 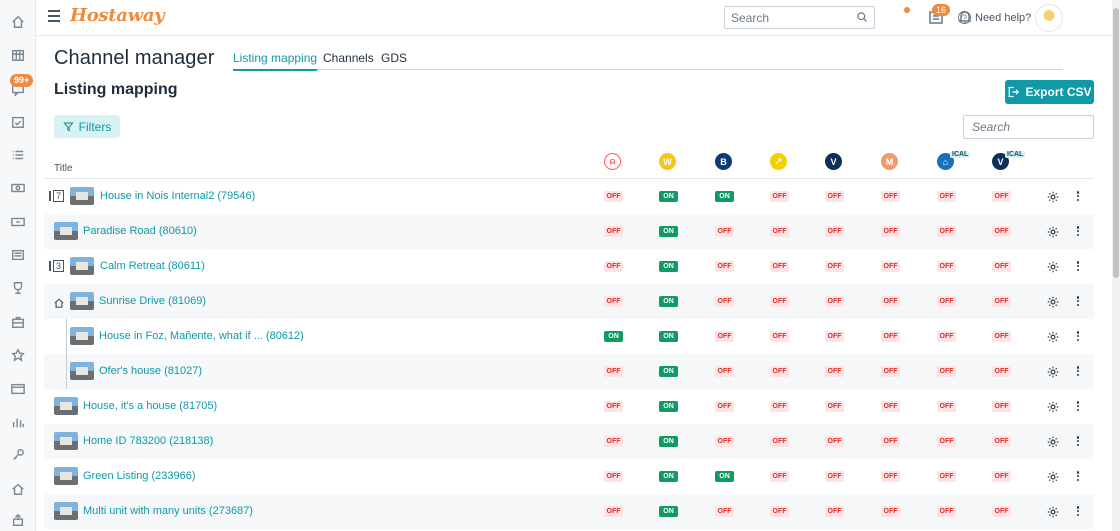 I want to click on filters-button: Filters, so click(x=87, y=126).